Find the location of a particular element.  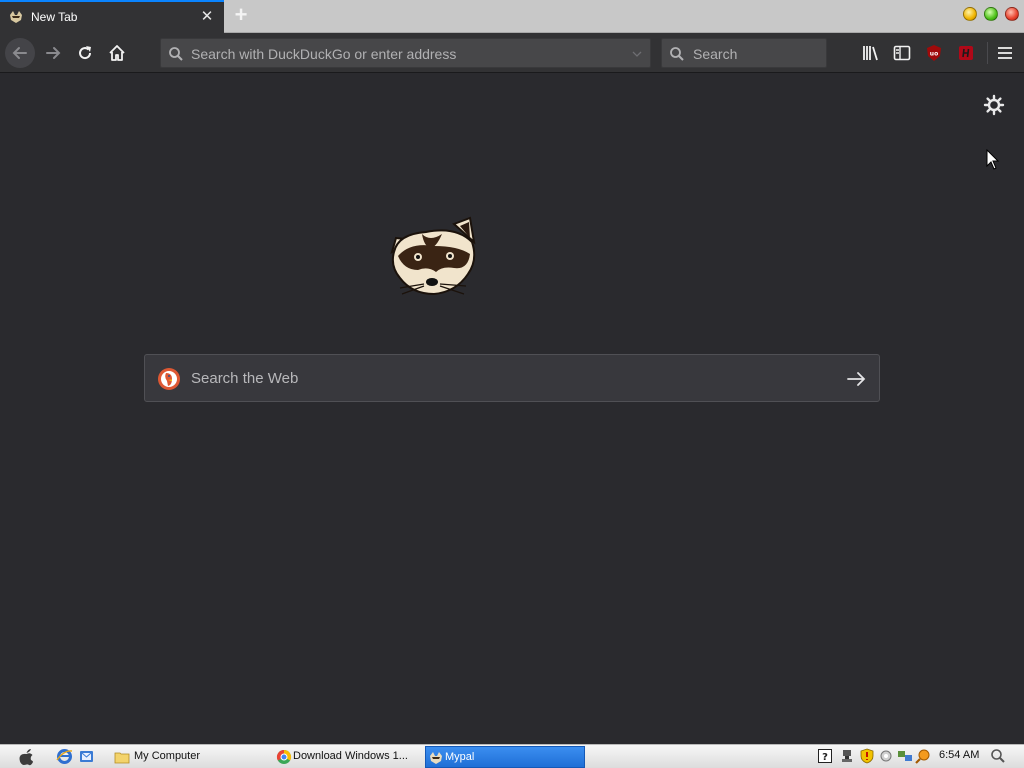

back-button is located at coordinates (20, 53).